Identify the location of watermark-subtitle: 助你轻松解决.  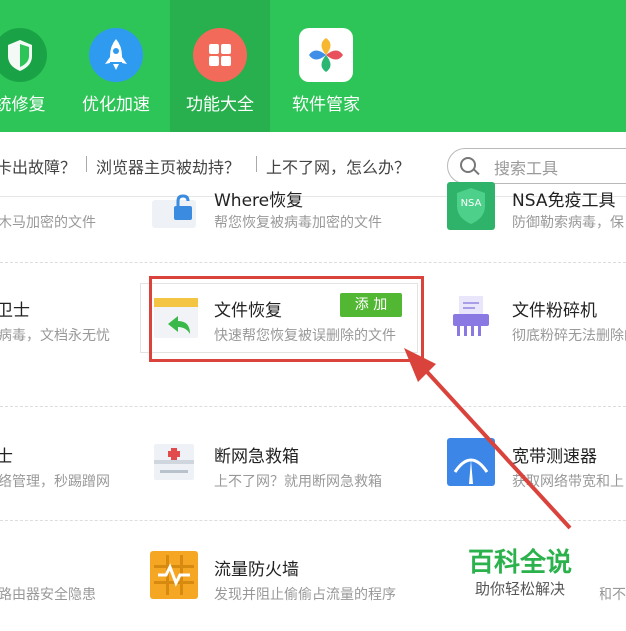
(519, 589).